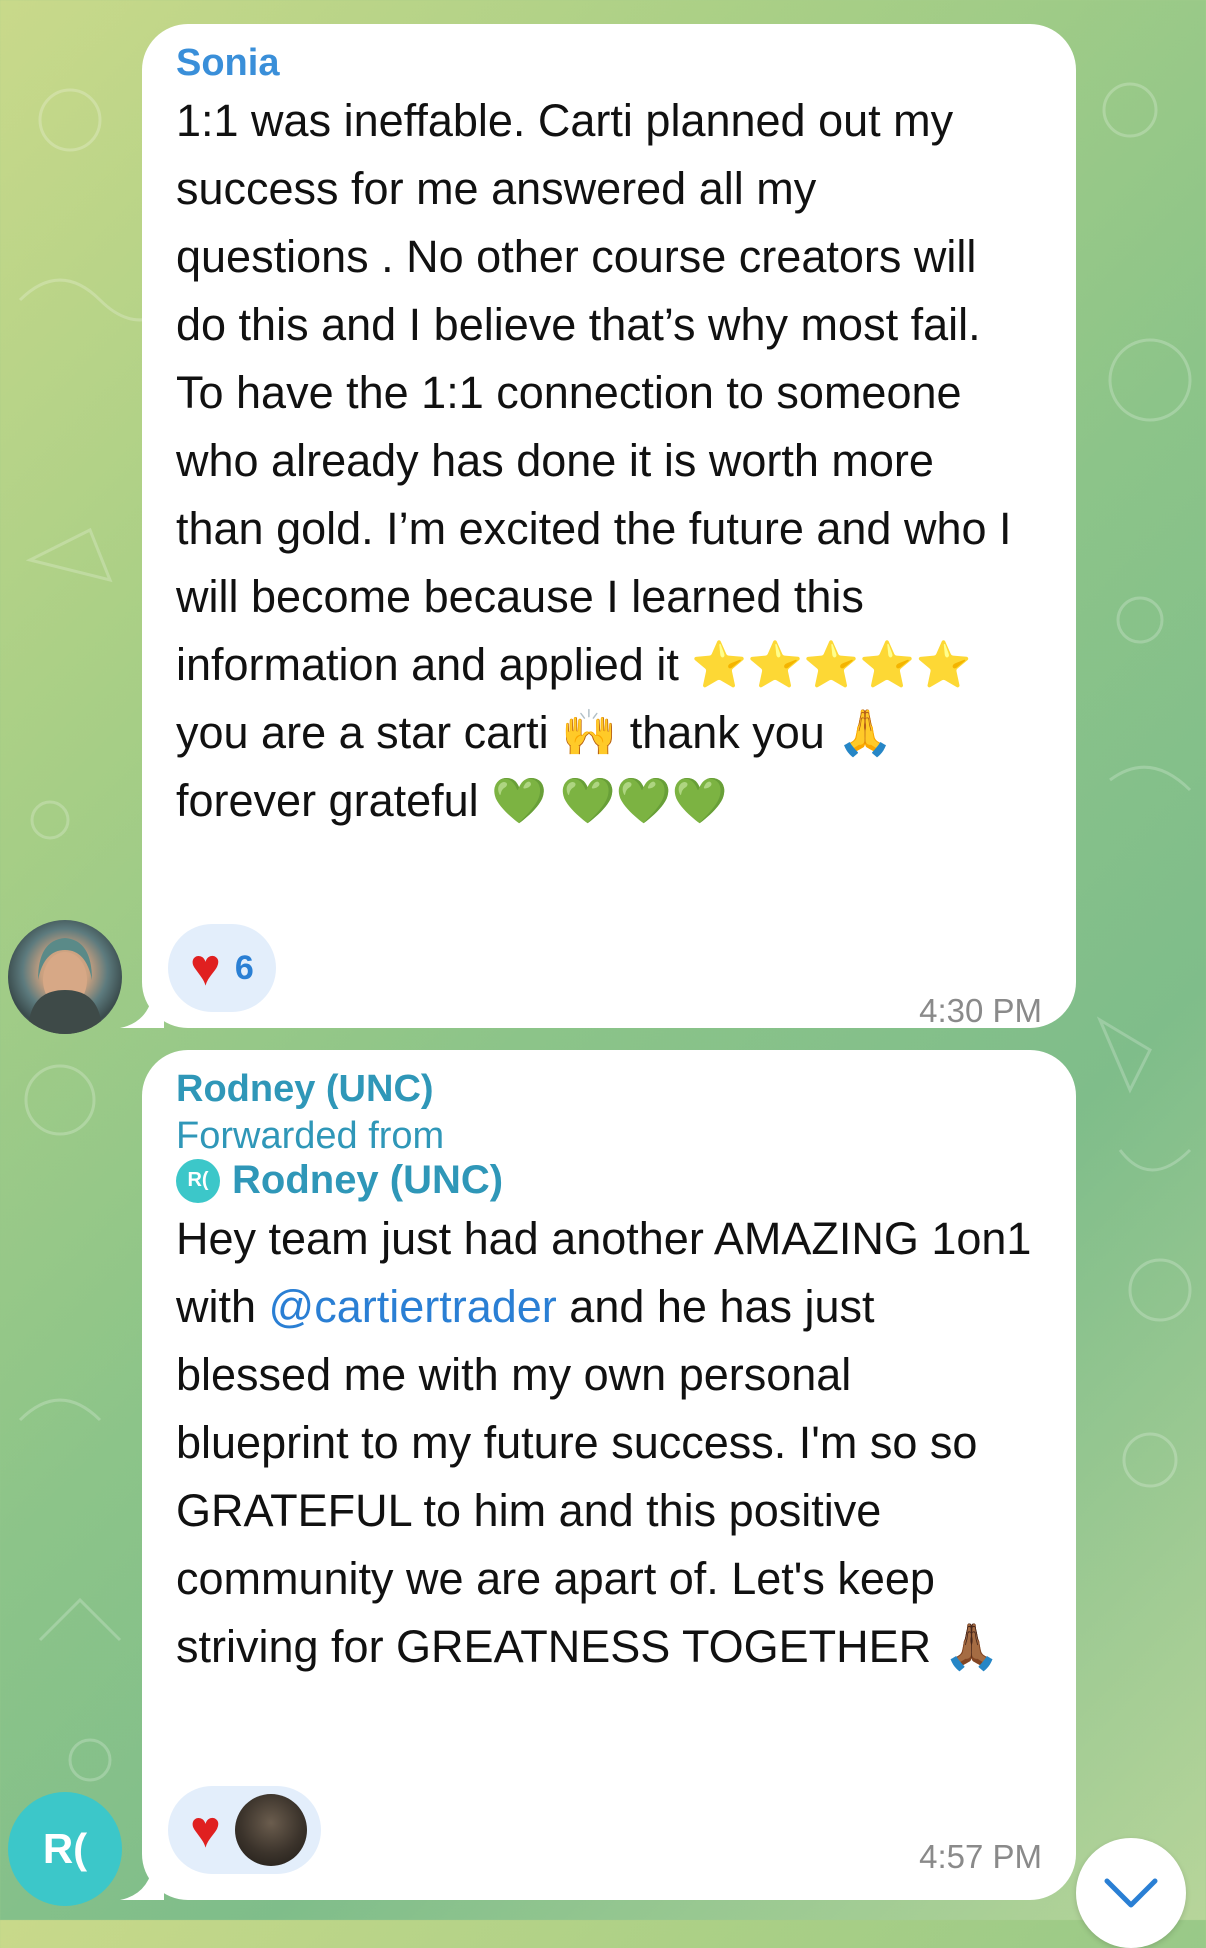 The image size is (1206, 1948). Describe the element at coordinates (413, 1306) in the screenshot. I see `mention-link: @cartiertrader` at that location.